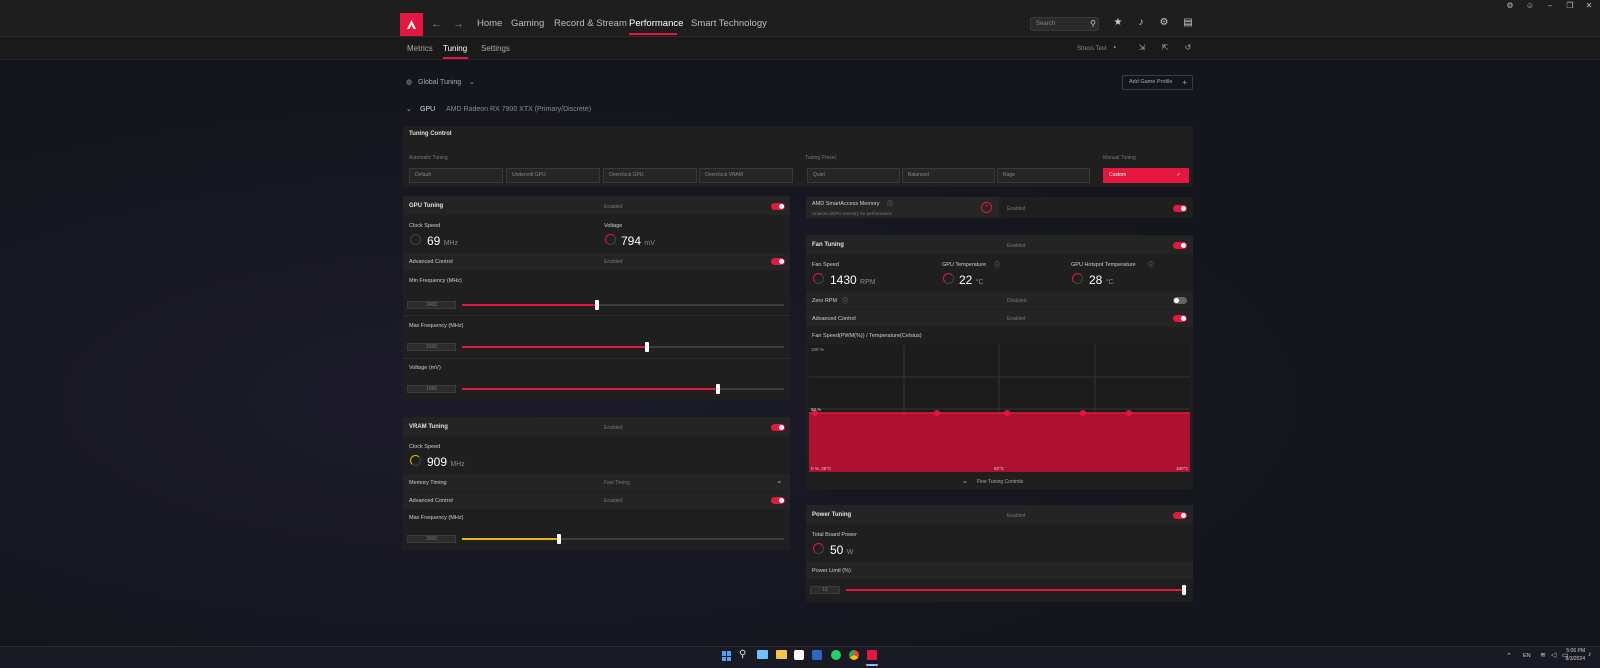  I want to click on sam-toggle, so click(1180, 208).